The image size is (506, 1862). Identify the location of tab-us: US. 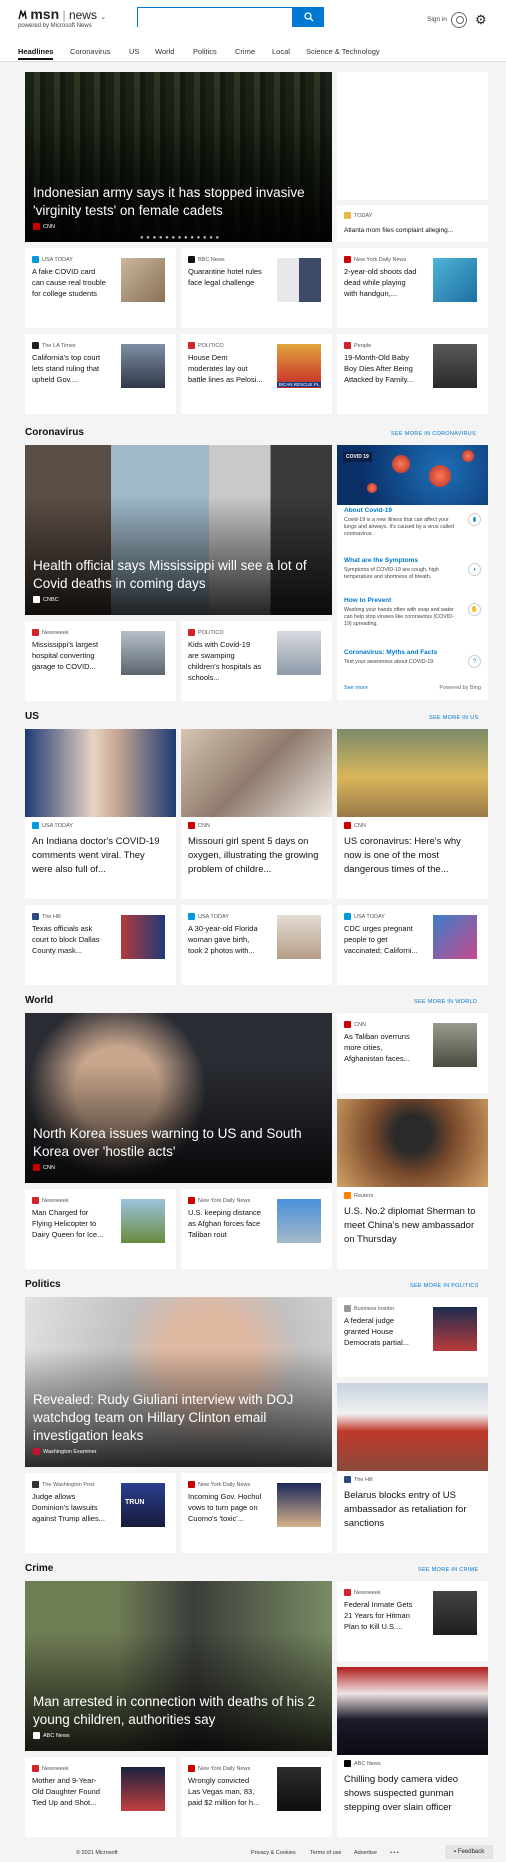
(134, 51).